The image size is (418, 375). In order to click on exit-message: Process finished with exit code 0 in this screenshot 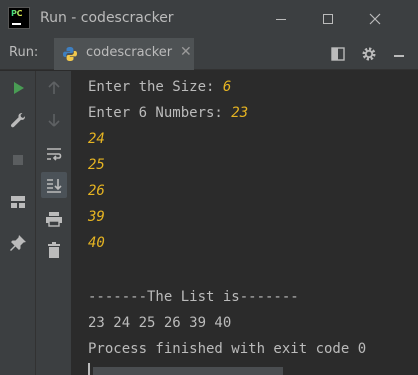, I will do `click(227, 349)`.